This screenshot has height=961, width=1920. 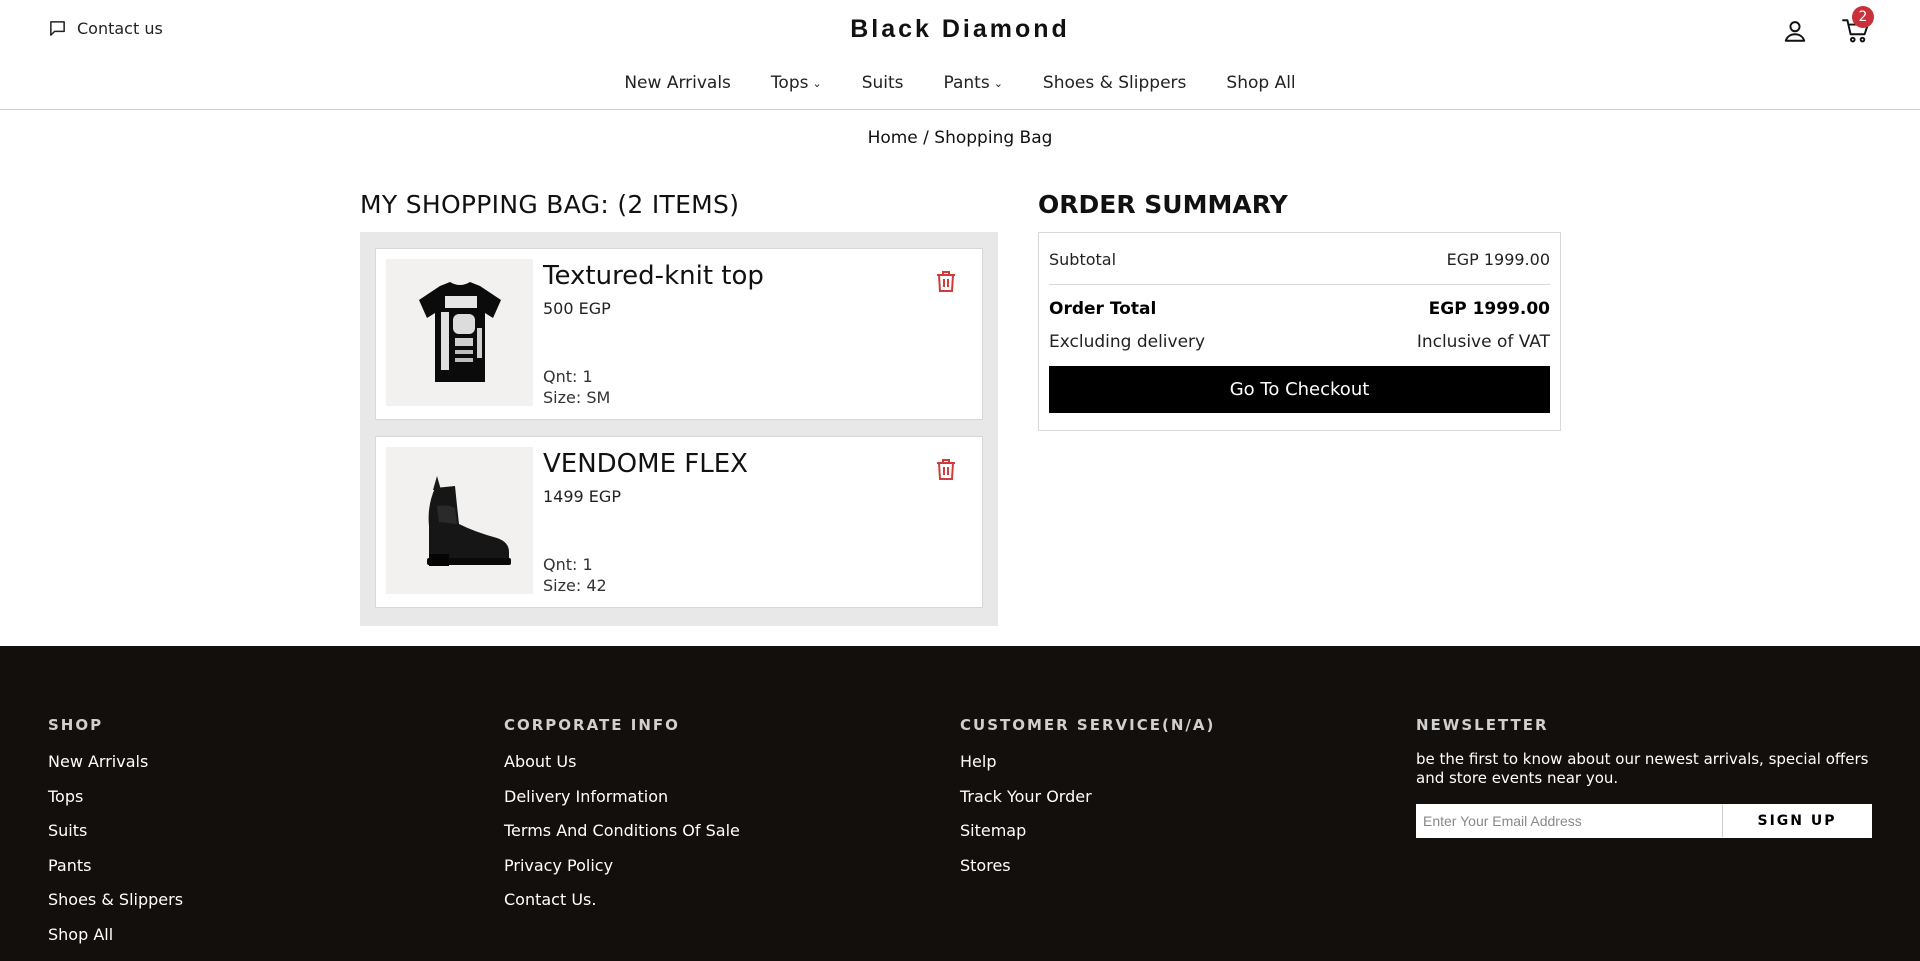 What do you see at coordinates (1797, 821) in the screenshot?
I see `sign-up-button: SIGN UP` at bounding box center [1797, 821].